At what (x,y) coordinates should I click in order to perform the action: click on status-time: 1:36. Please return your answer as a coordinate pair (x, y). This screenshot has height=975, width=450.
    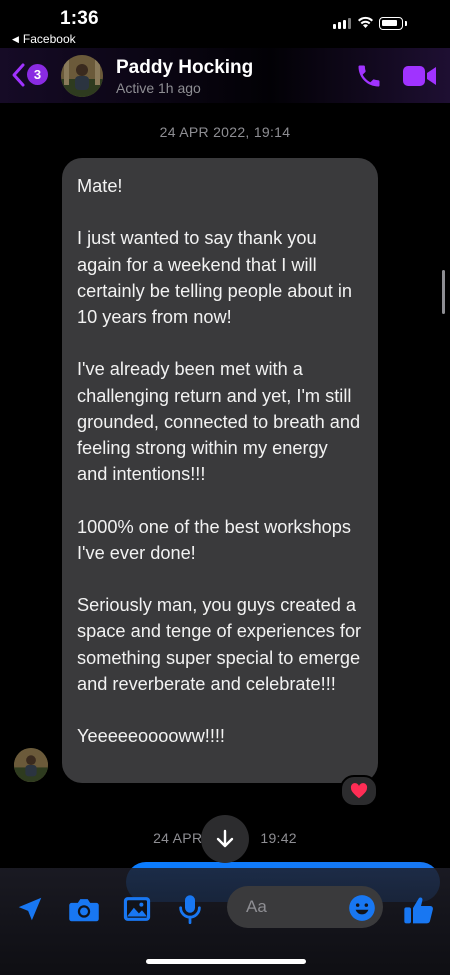
    Looking at the image, I should click on (79, 18).